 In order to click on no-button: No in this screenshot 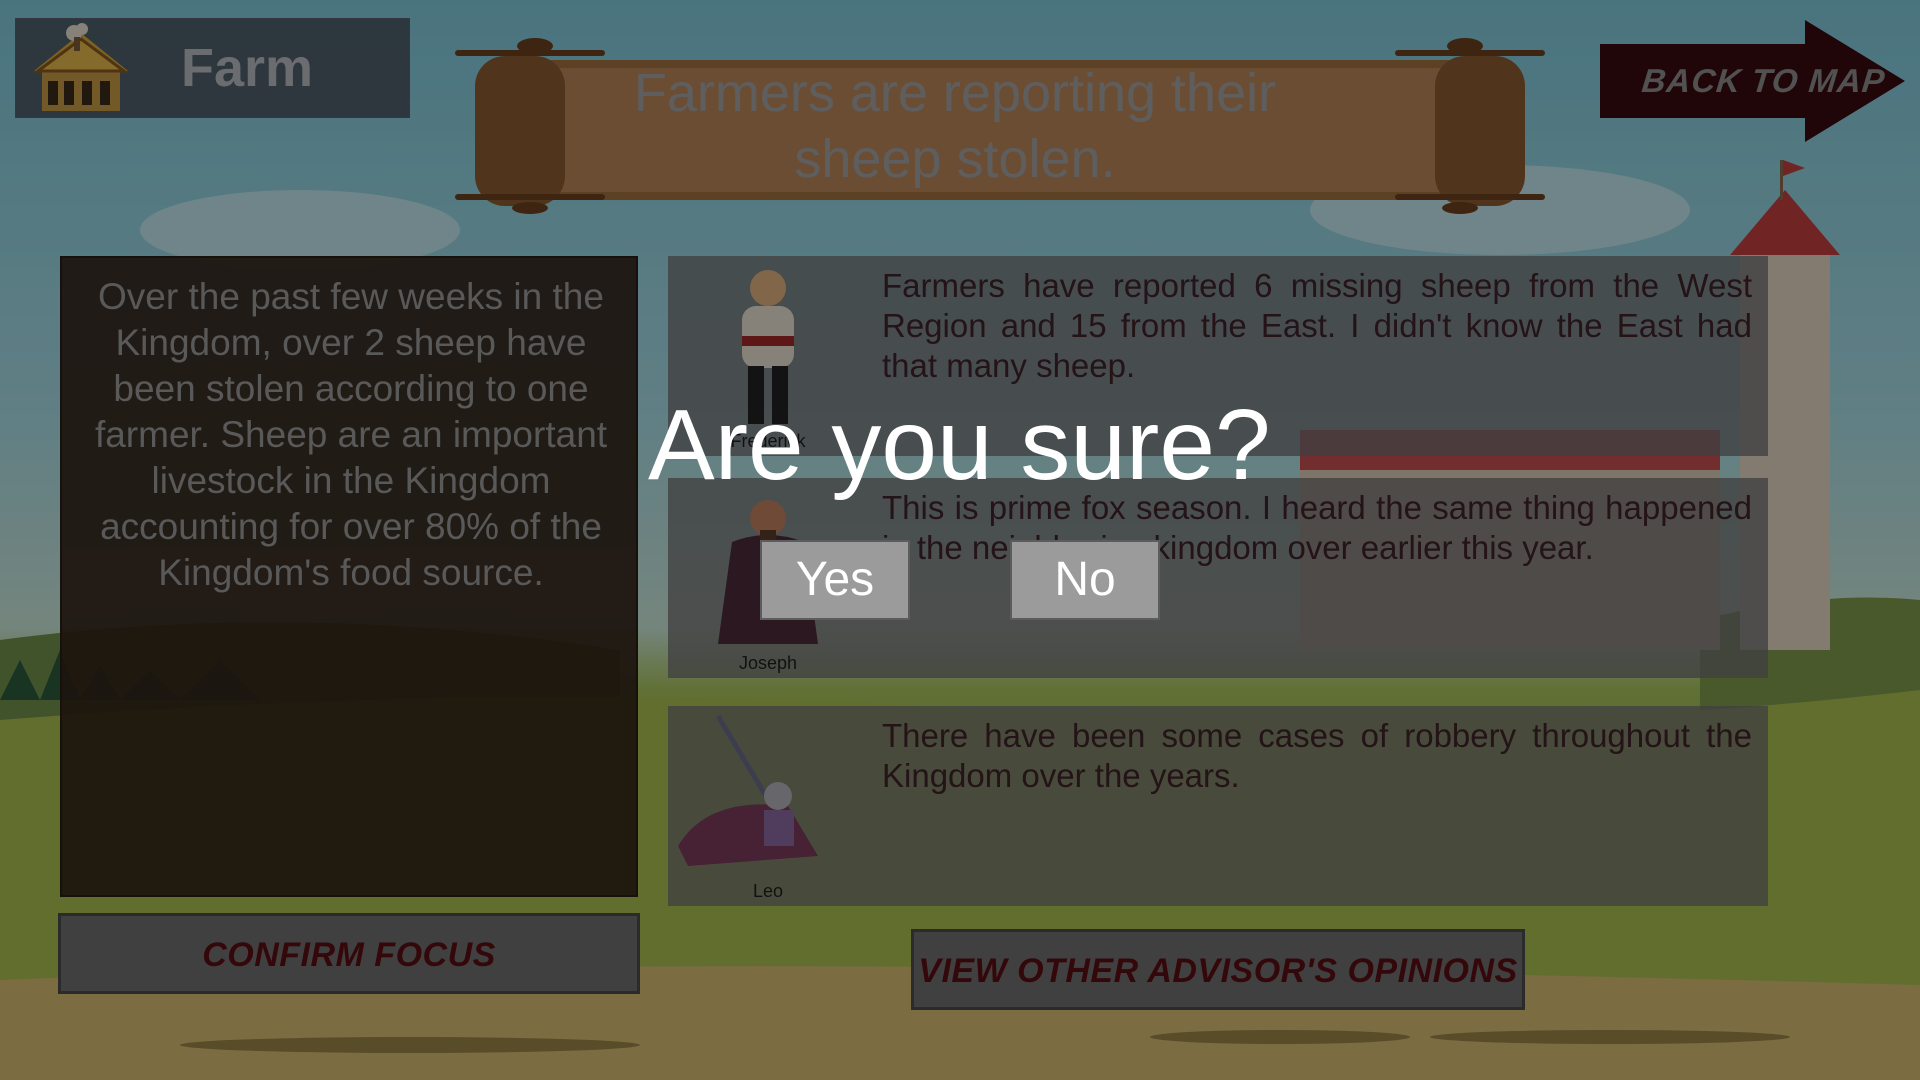, I will do `click(1085, 580)`.